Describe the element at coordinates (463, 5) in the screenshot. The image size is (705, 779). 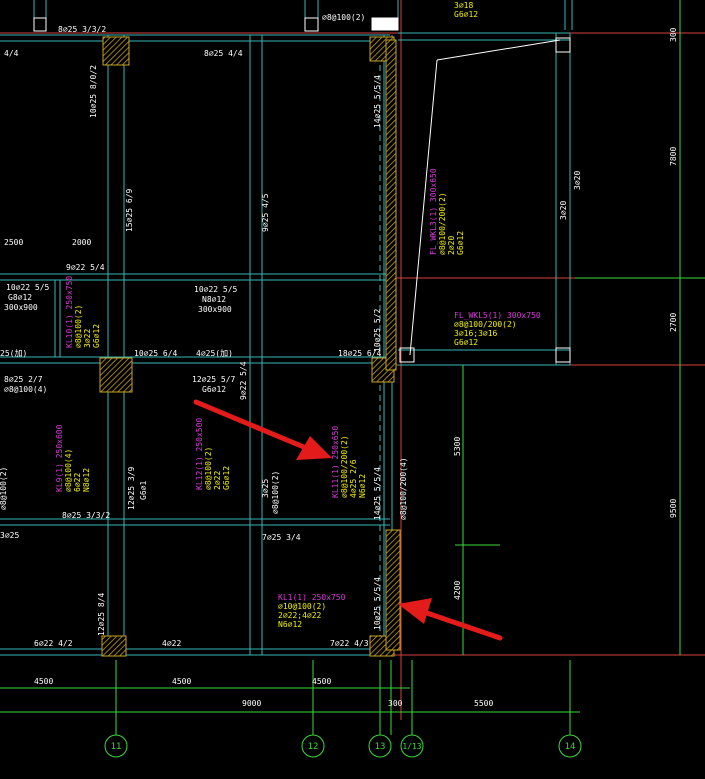
I see `rebar-label: 3⌀18` at that location.